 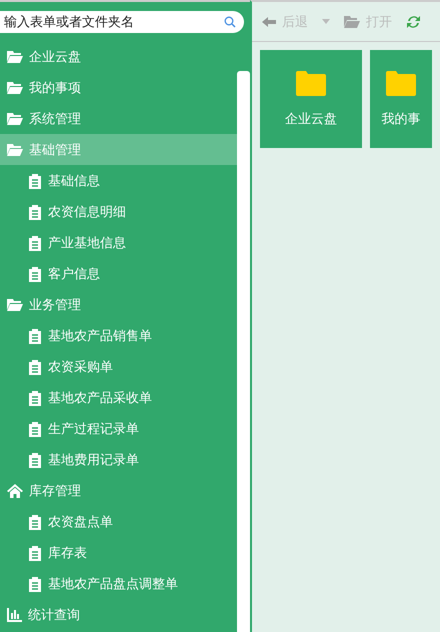 I want to click on sidebar-item-label: 生产过程记录单, so click(x=93, y=429).